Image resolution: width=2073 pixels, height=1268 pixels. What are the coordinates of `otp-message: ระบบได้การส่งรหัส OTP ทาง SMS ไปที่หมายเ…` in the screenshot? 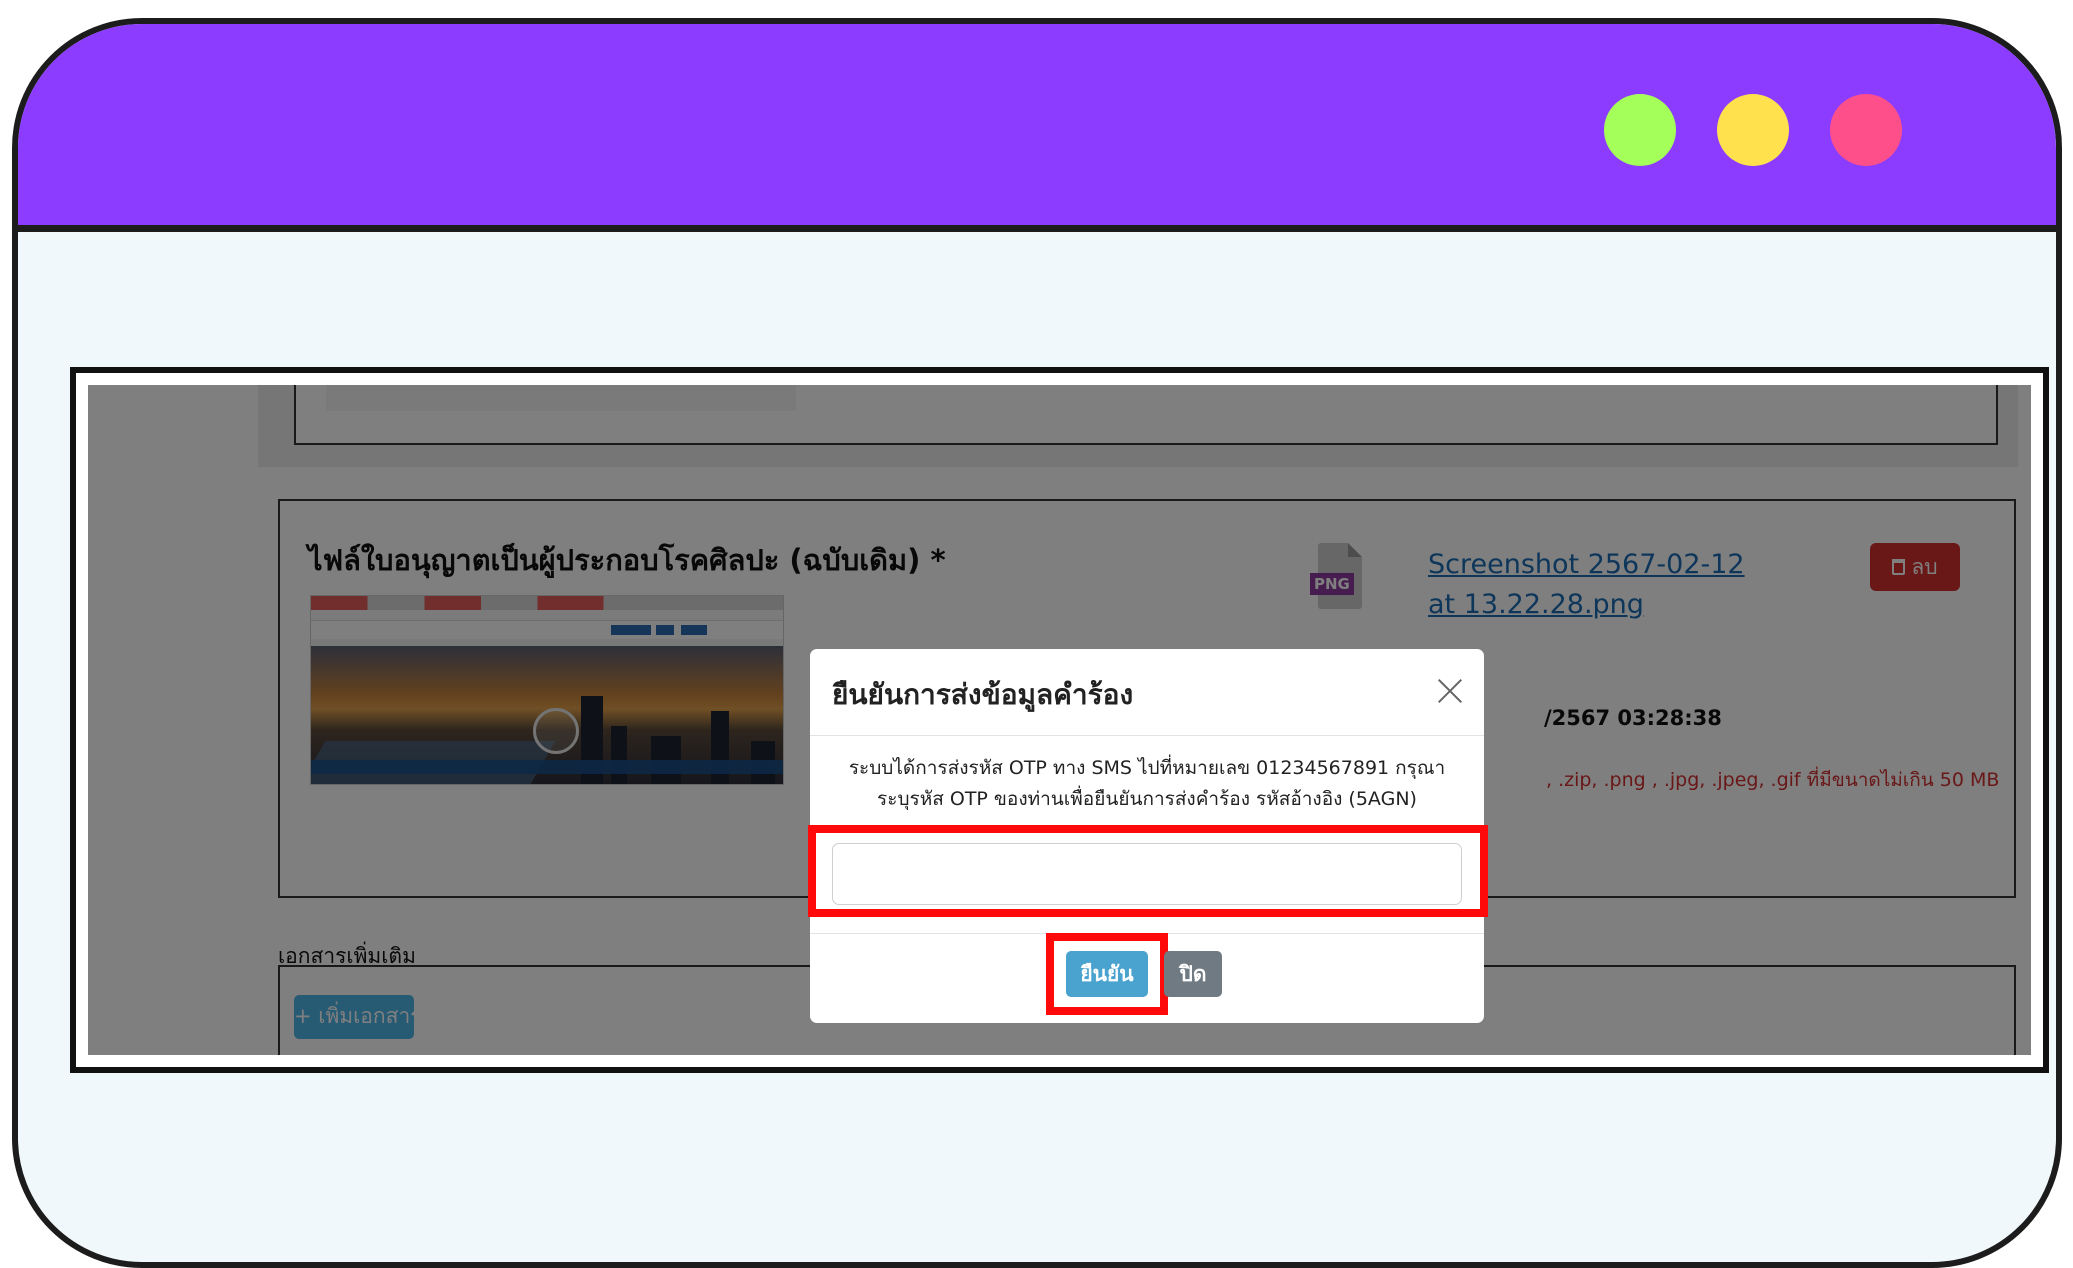 It's located at (1147, 784).